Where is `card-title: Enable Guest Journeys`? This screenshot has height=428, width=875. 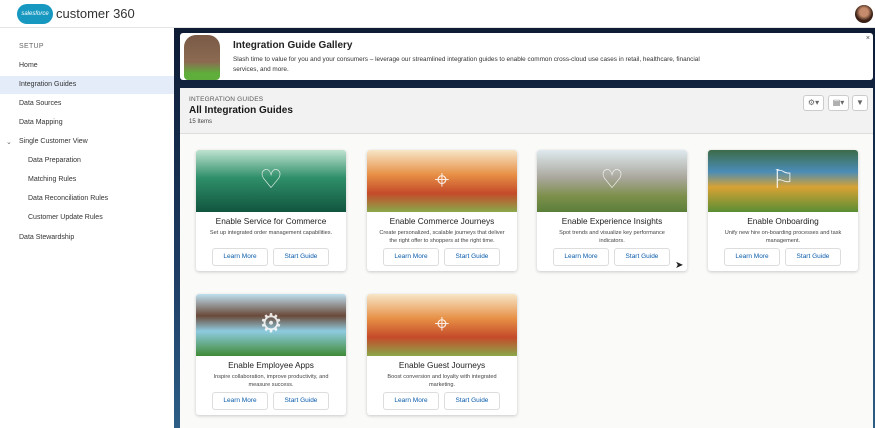
card-title: Enable Guest Journeys is located at coordinates (442, 365).